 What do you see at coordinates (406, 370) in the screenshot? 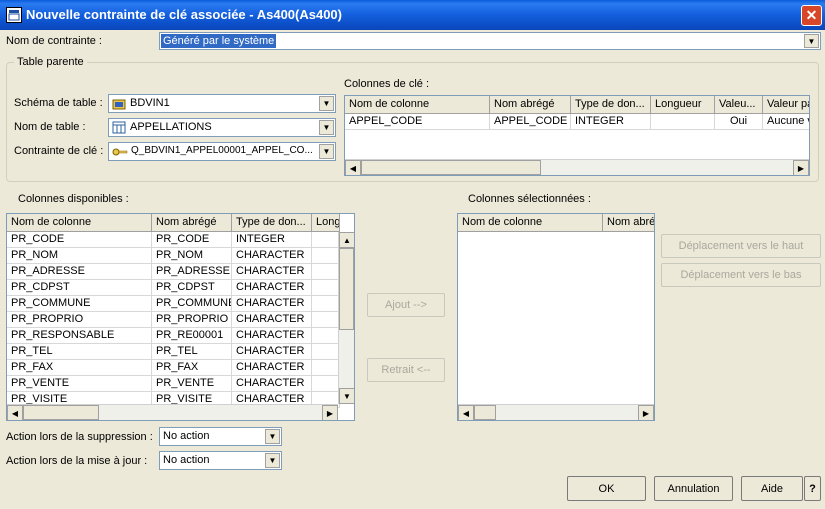
I see `remove-button: Retrait <--` at bounding box center [406, 370].